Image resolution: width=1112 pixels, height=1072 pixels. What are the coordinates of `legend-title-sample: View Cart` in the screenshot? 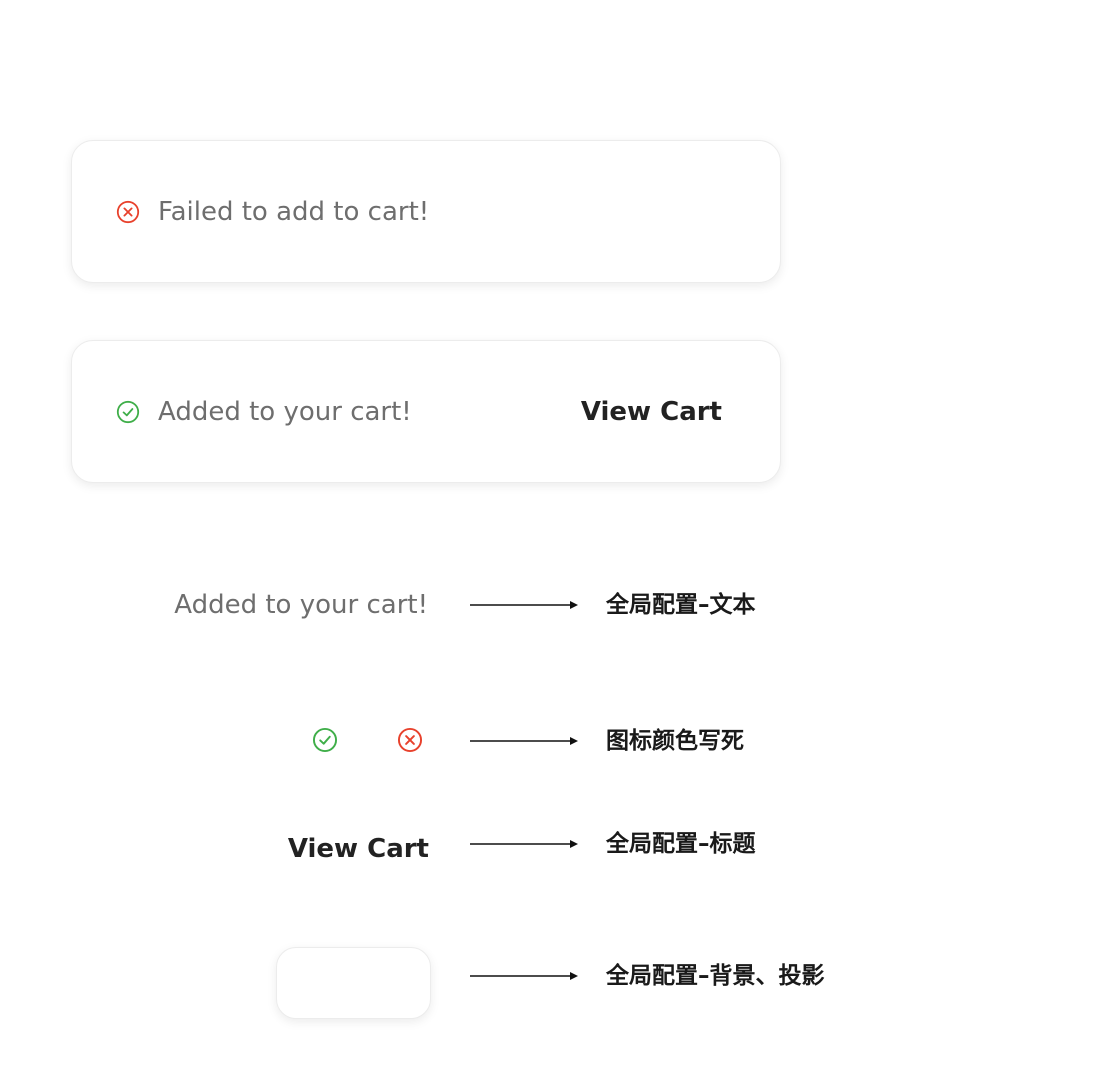 It's located at (358, 849).